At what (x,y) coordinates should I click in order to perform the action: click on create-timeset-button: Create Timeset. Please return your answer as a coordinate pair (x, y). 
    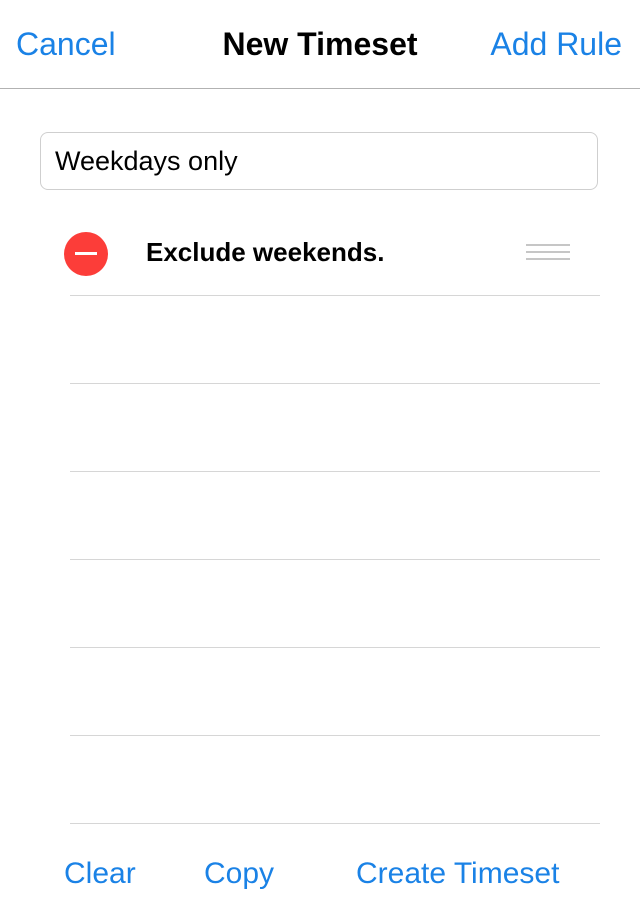
    Looking at the image, I should click on (457, 874).